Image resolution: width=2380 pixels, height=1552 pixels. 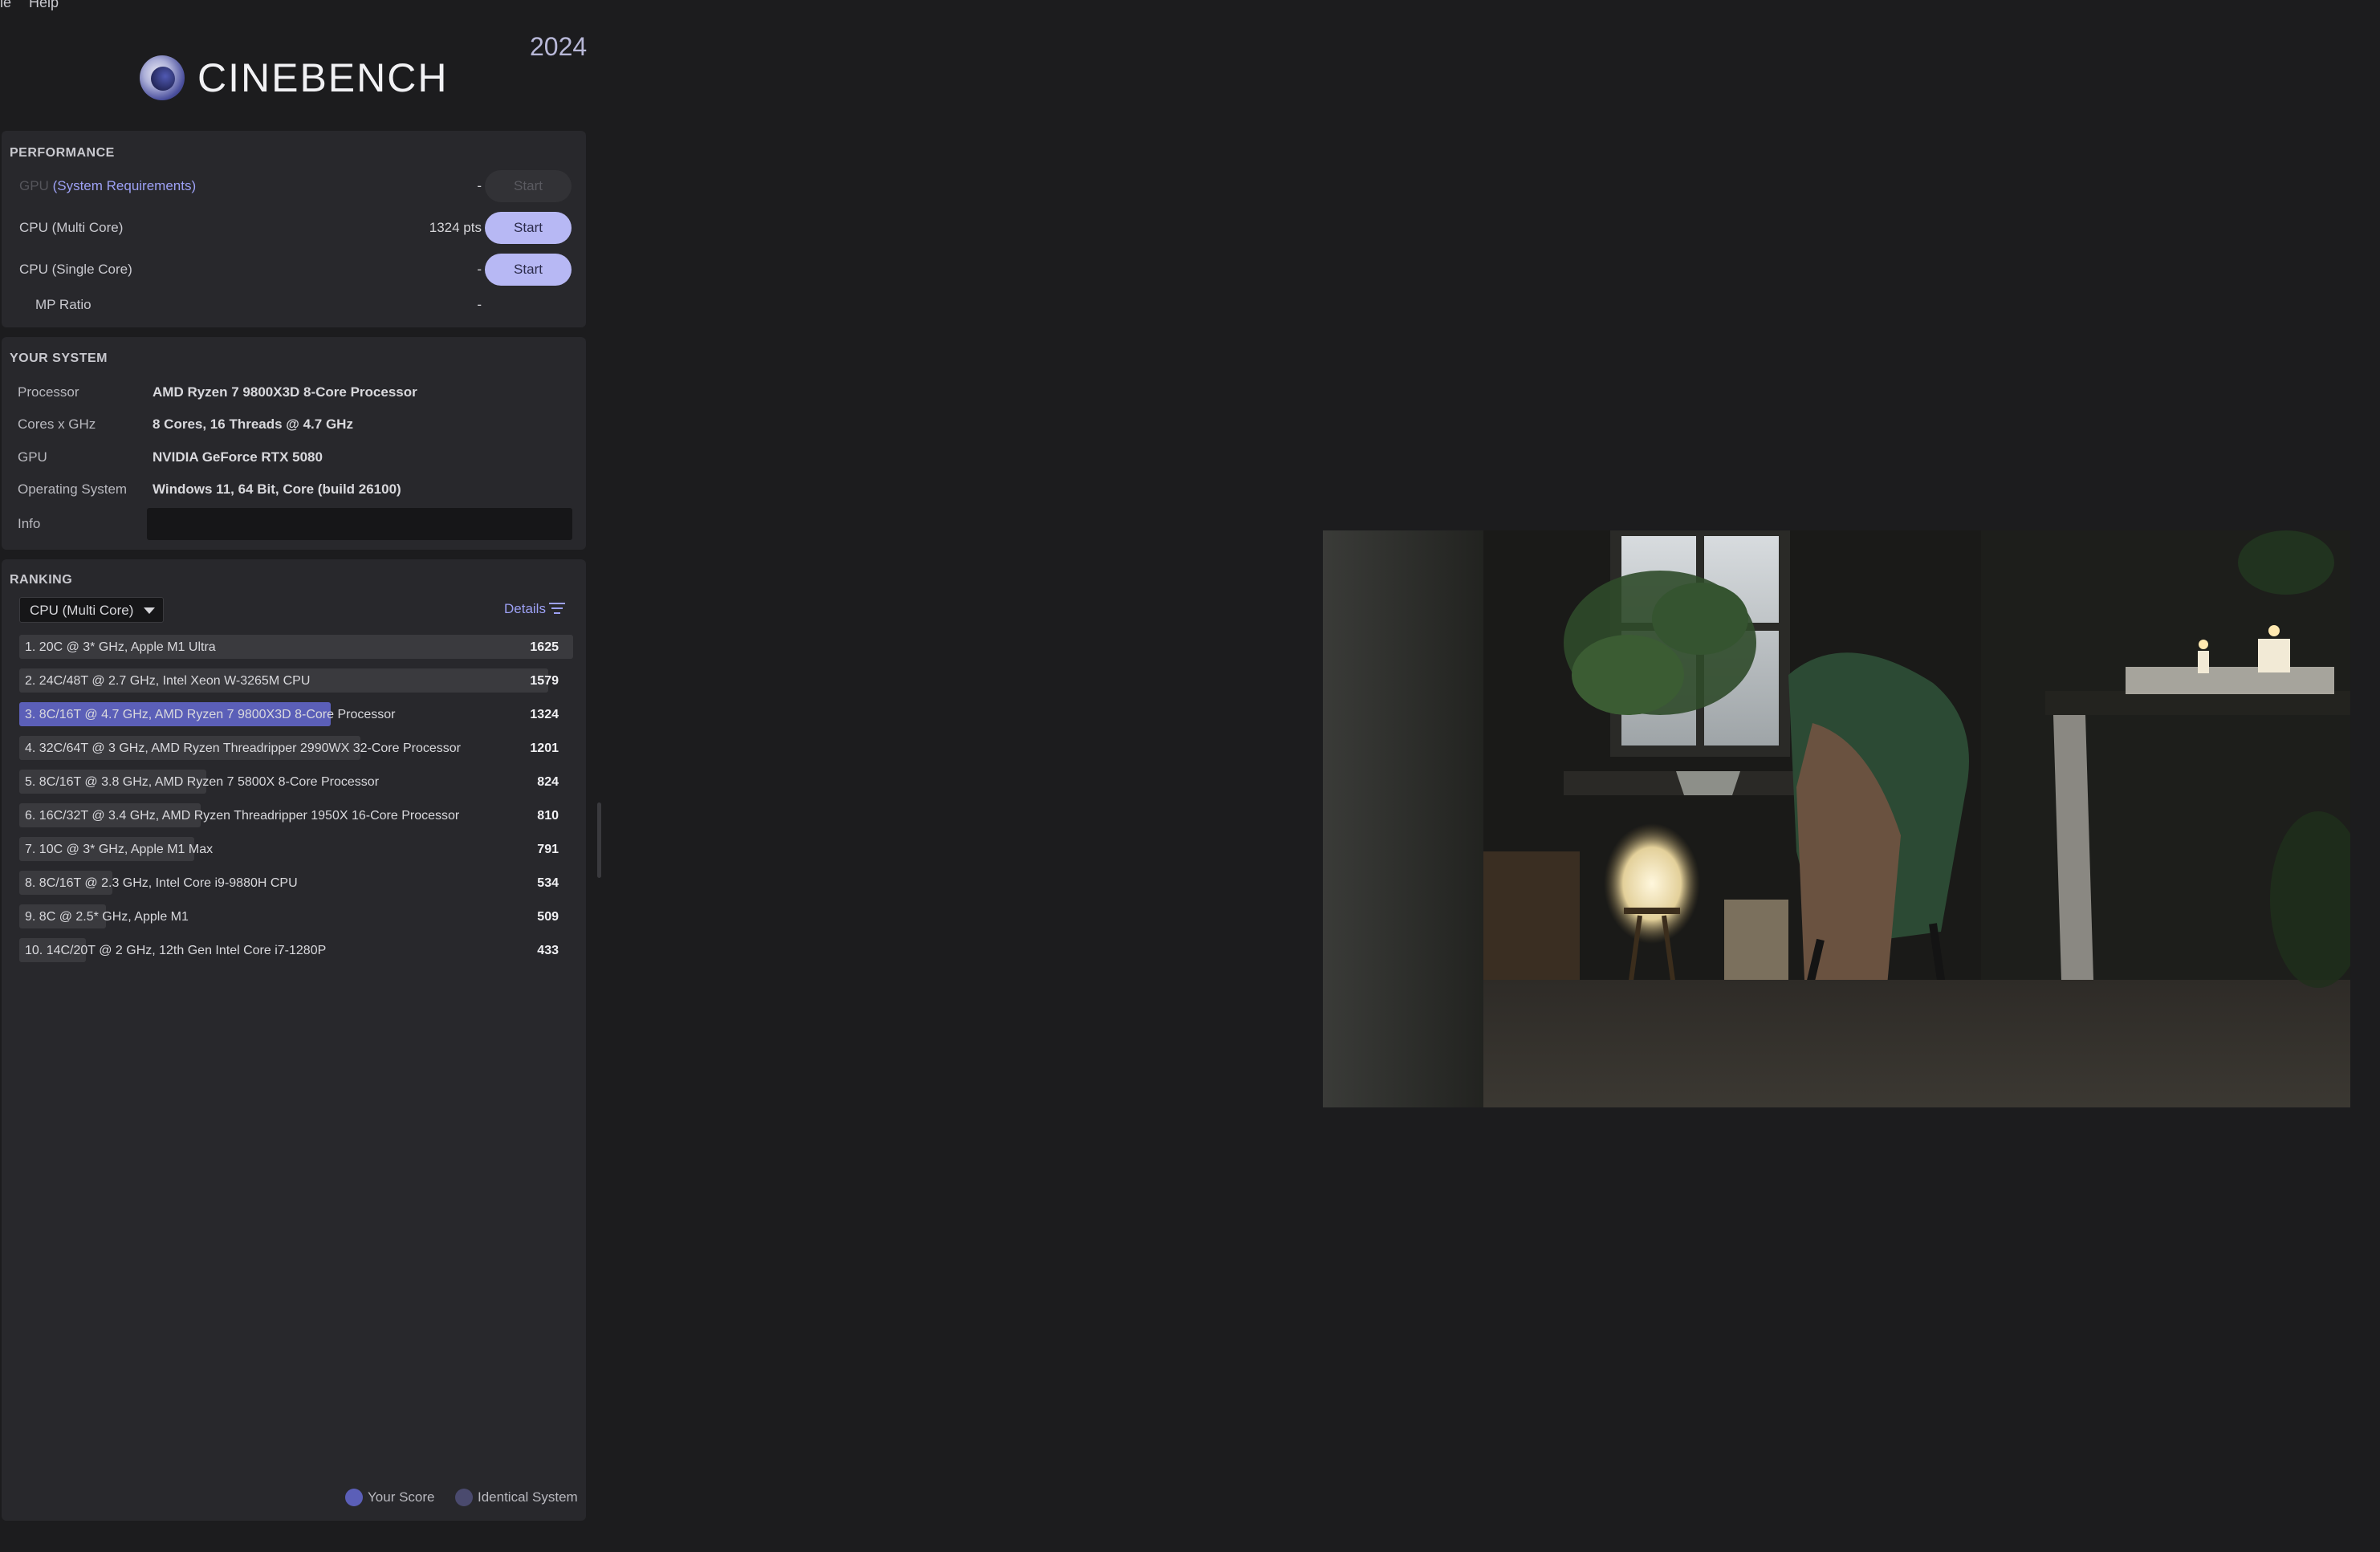 What do you see at coordinates (73, 489) in the screenshot?
I see `system-key: Operating System` at bounding box center [73, 489].